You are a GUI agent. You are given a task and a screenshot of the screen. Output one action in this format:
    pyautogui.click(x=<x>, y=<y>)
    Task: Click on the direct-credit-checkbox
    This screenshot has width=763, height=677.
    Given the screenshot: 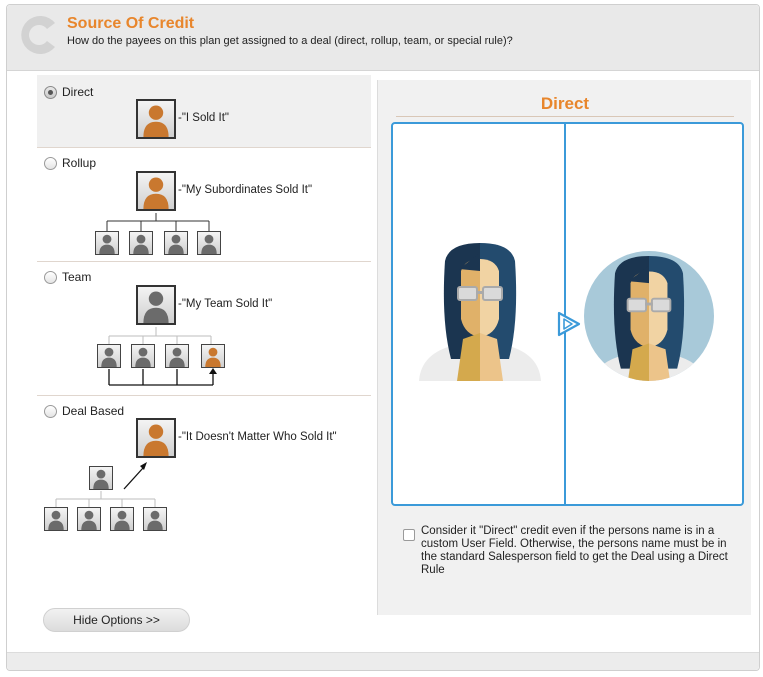 What is the action you would take?
    pyautogui.click(x=409, y=535)
    